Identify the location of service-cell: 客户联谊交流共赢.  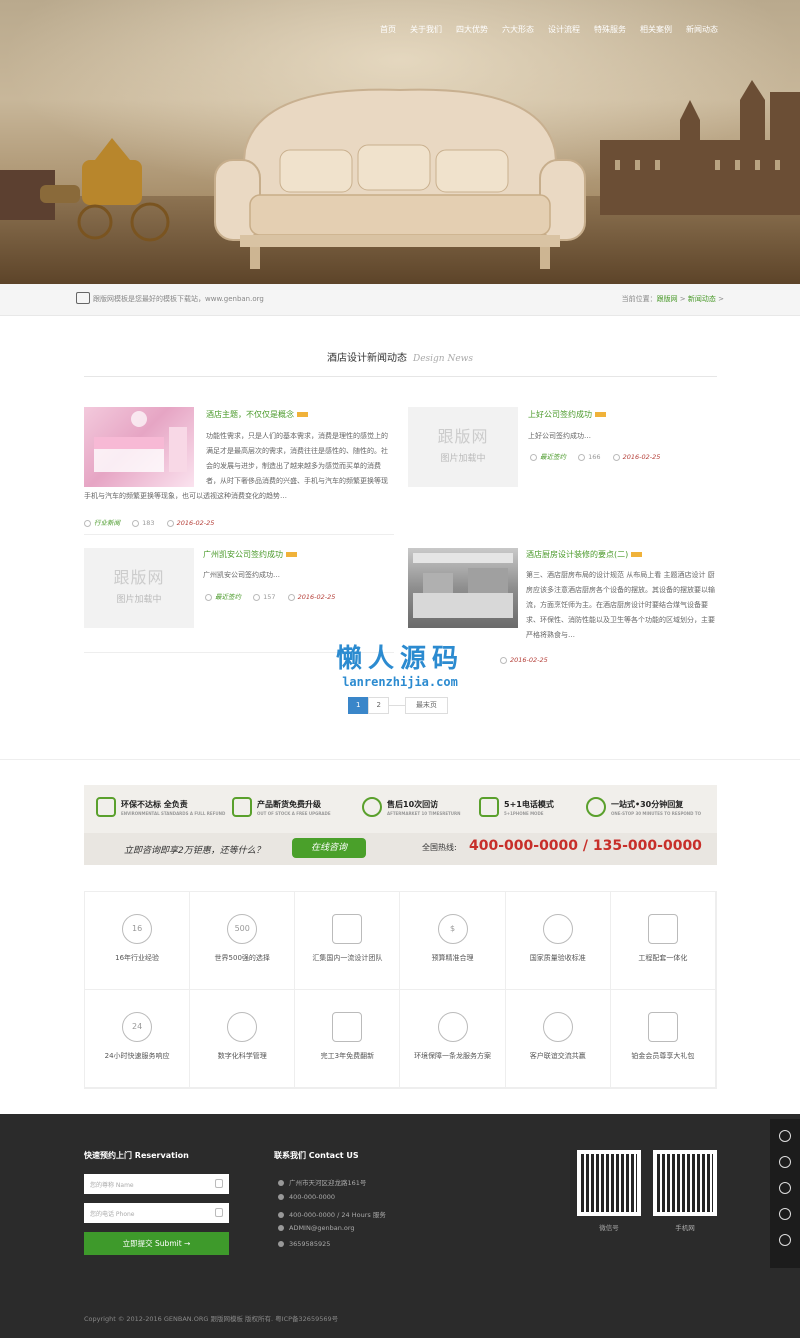
(558, 1039).